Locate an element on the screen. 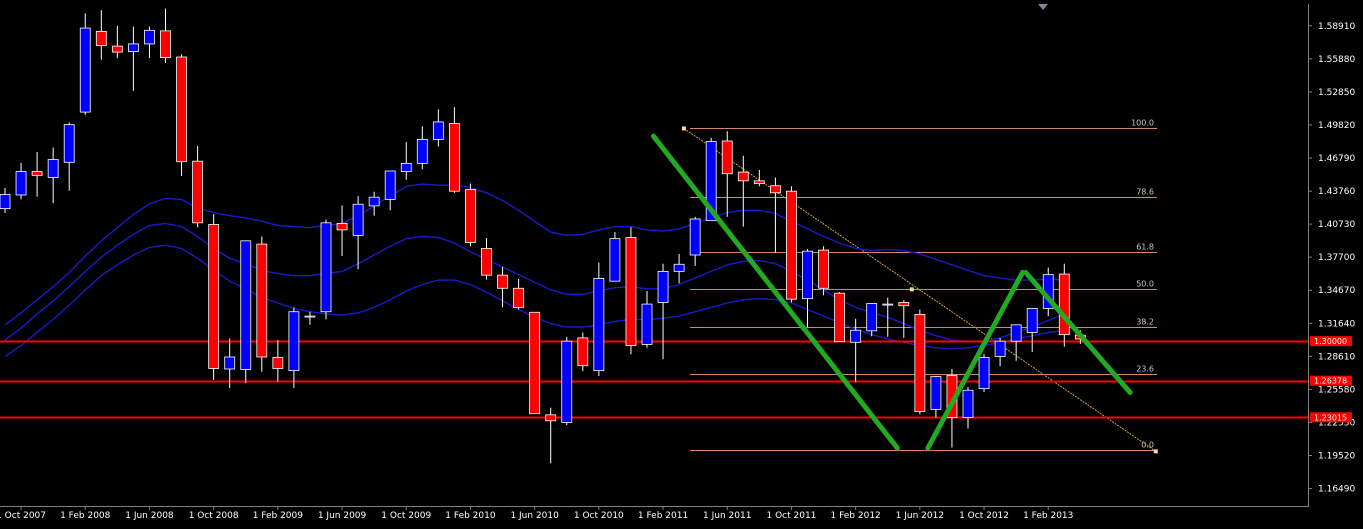 The width and height of the screenshot is (1363, 529). time-tick-label: 1 Feb 2010 is located at coordinates (470, 516).